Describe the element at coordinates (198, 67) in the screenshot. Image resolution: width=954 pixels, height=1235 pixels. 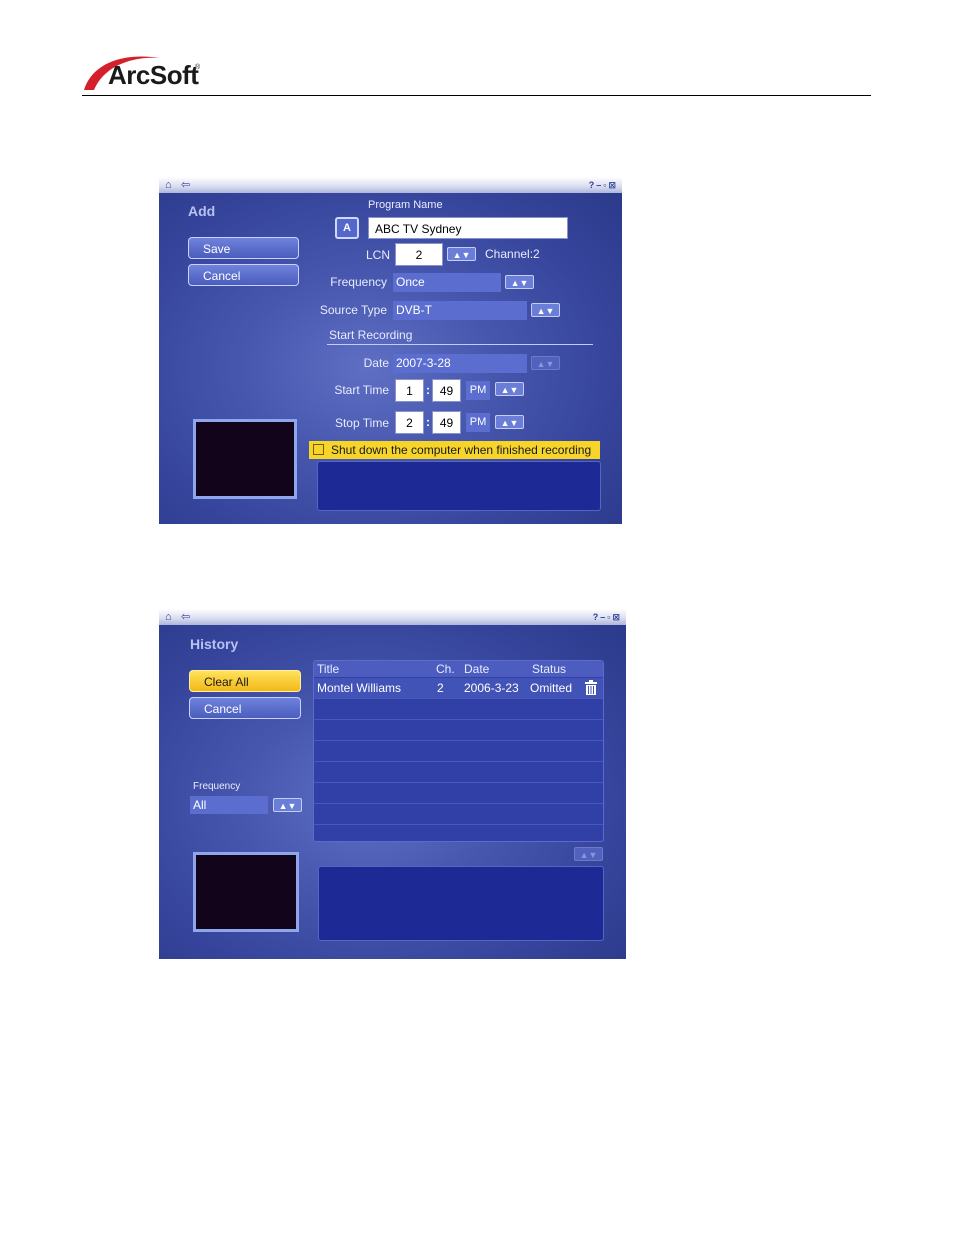
I see `logo-registered-mark: ®` at that location.